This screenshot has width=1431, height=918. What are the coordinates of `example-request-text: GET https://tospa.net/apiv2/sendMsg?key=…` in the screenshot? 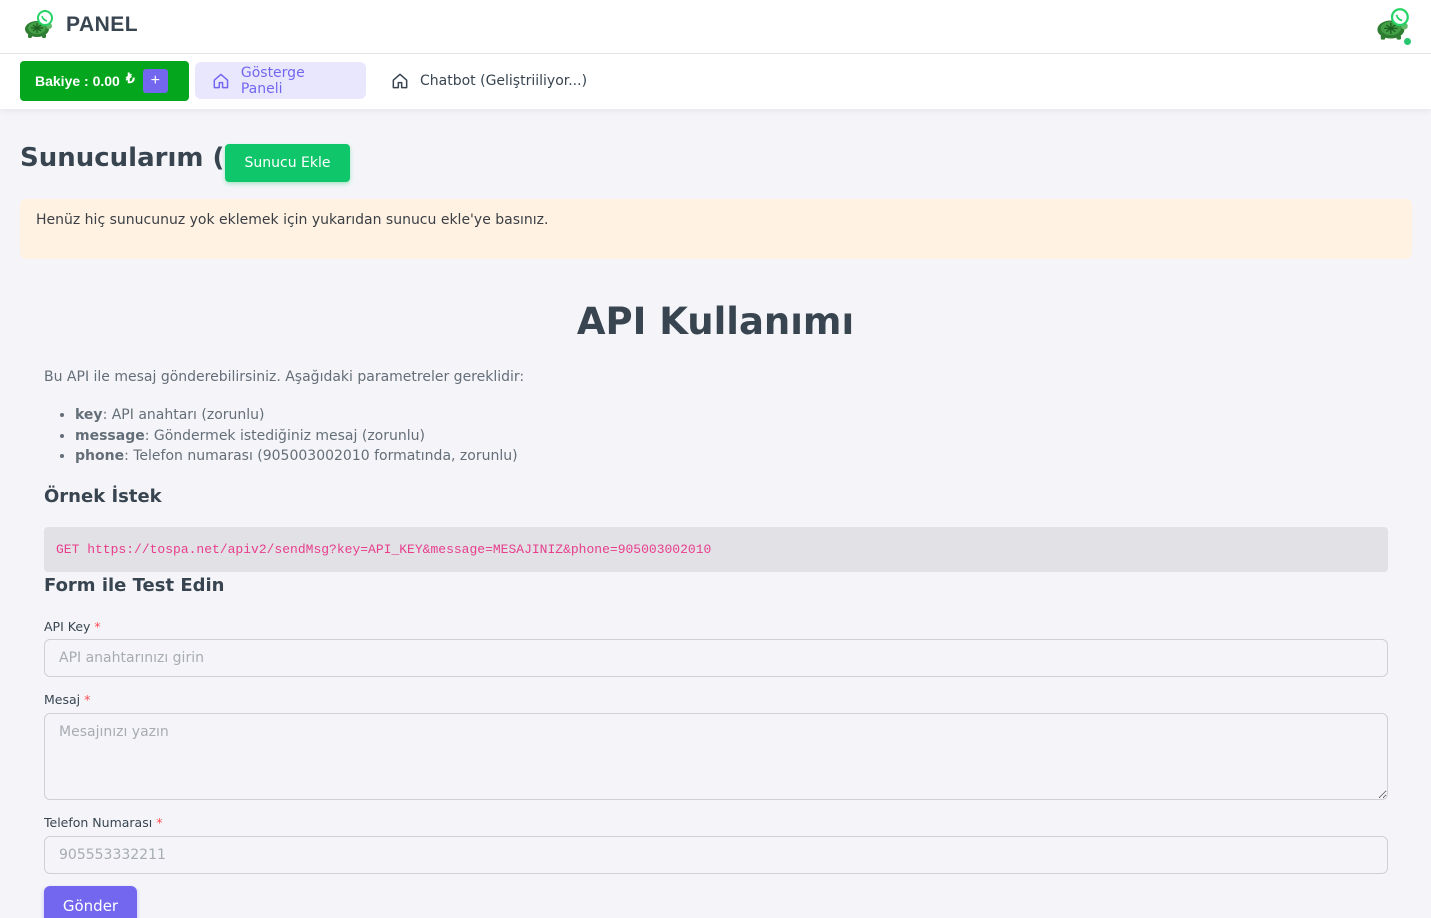 It's located at (384, 549).